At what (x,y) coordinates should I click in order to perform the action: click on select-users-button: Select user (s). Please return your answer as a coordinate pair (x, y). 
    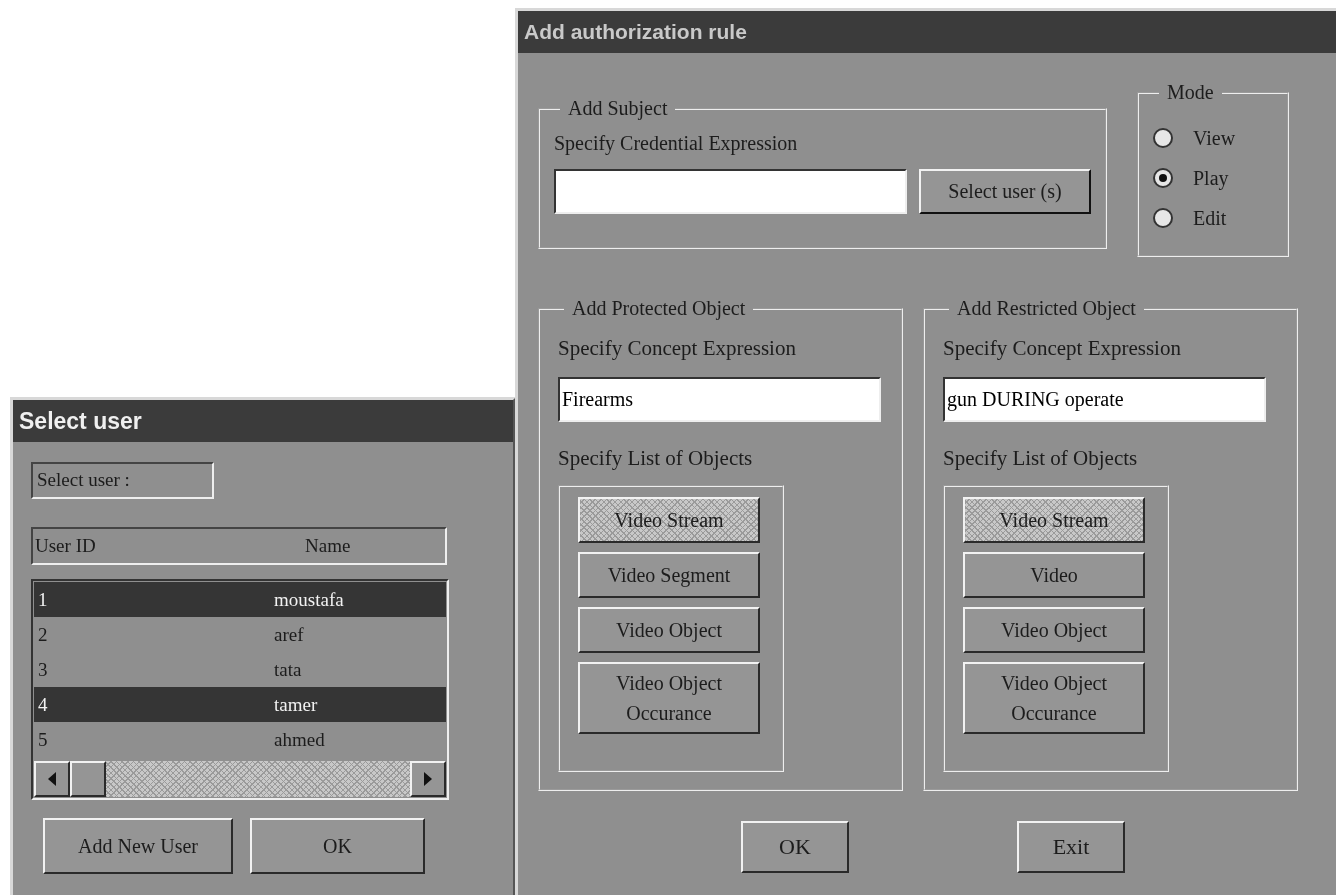
    Looking at the image, I should click on (1005, 191).